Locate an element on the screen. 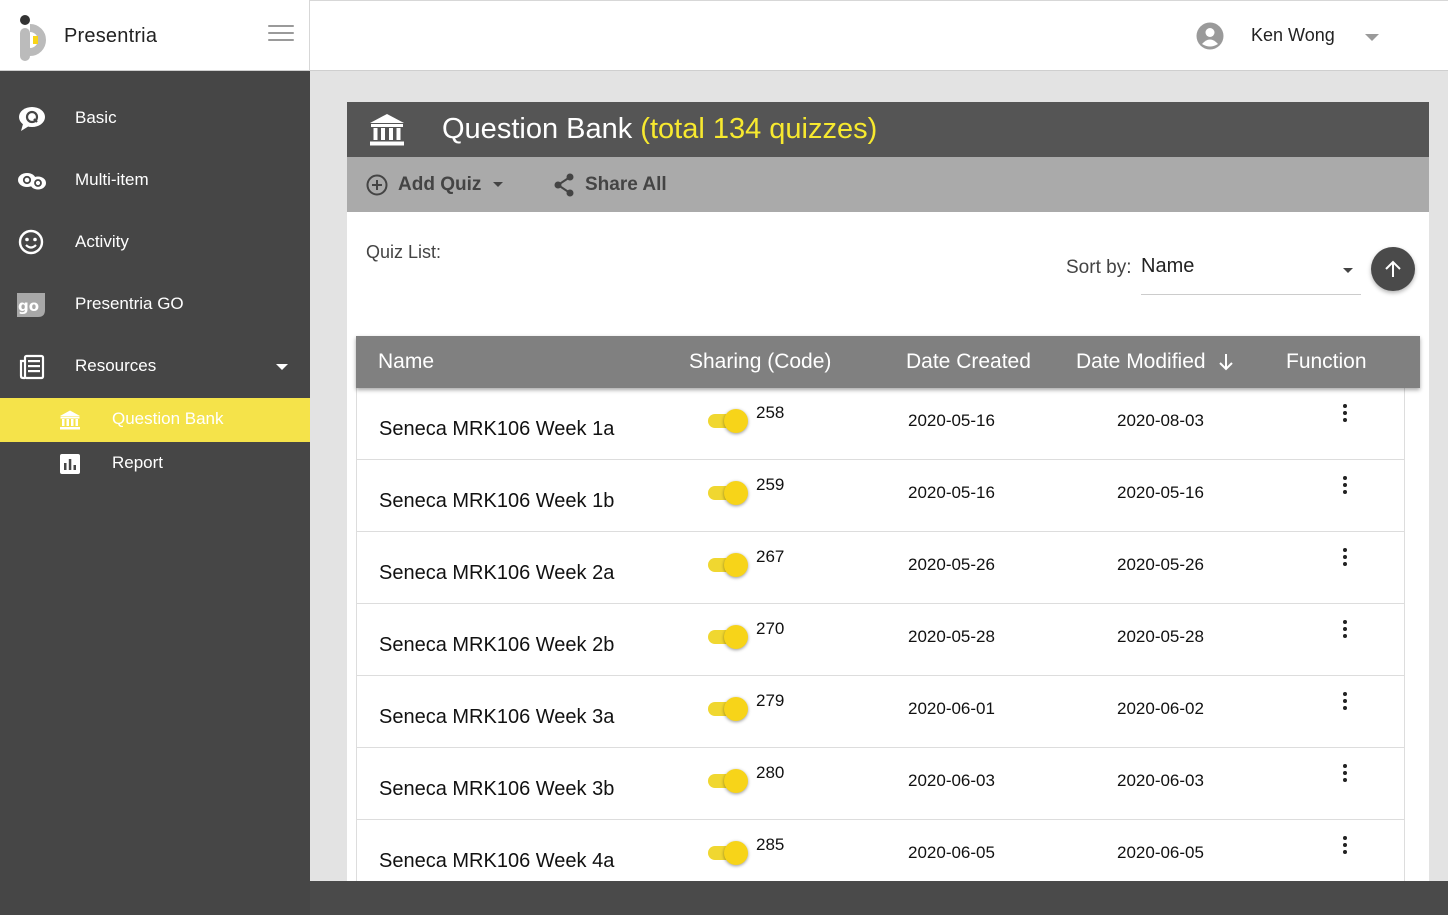  sharing-code: 280 is located at coordinates (770, 772).